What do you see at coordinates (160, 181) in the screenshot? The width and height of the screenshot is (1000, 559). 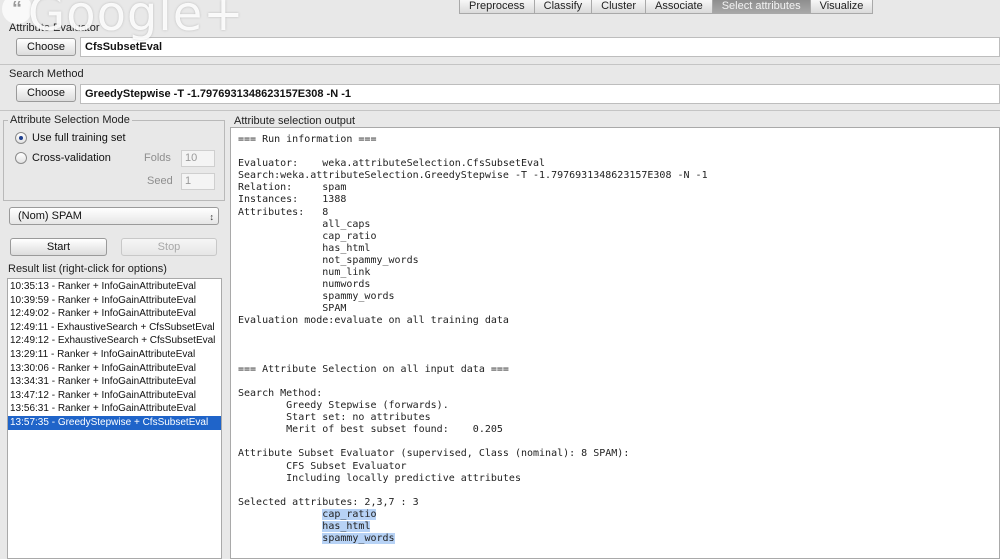 I see `seed-label: Seed` at bounding box center [160, 181].